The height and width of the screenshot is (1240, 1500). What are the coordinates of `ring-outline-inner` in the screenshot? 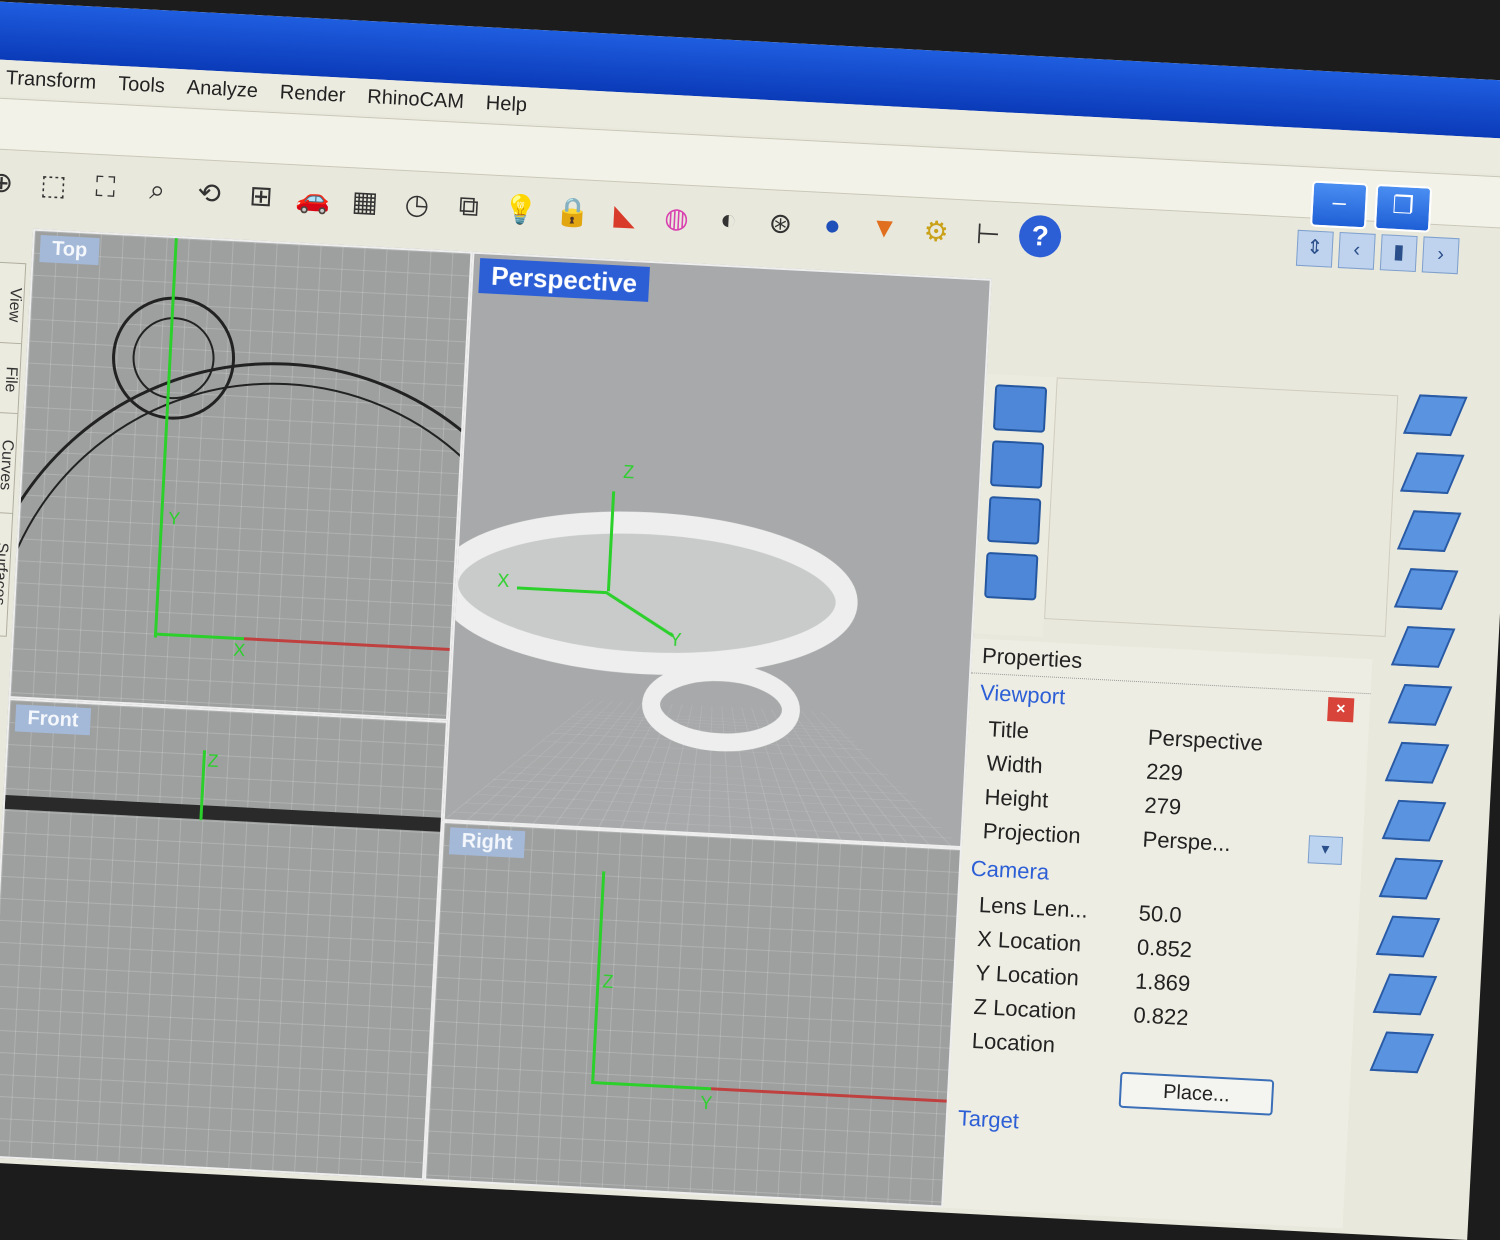 It's located at (241, 552).